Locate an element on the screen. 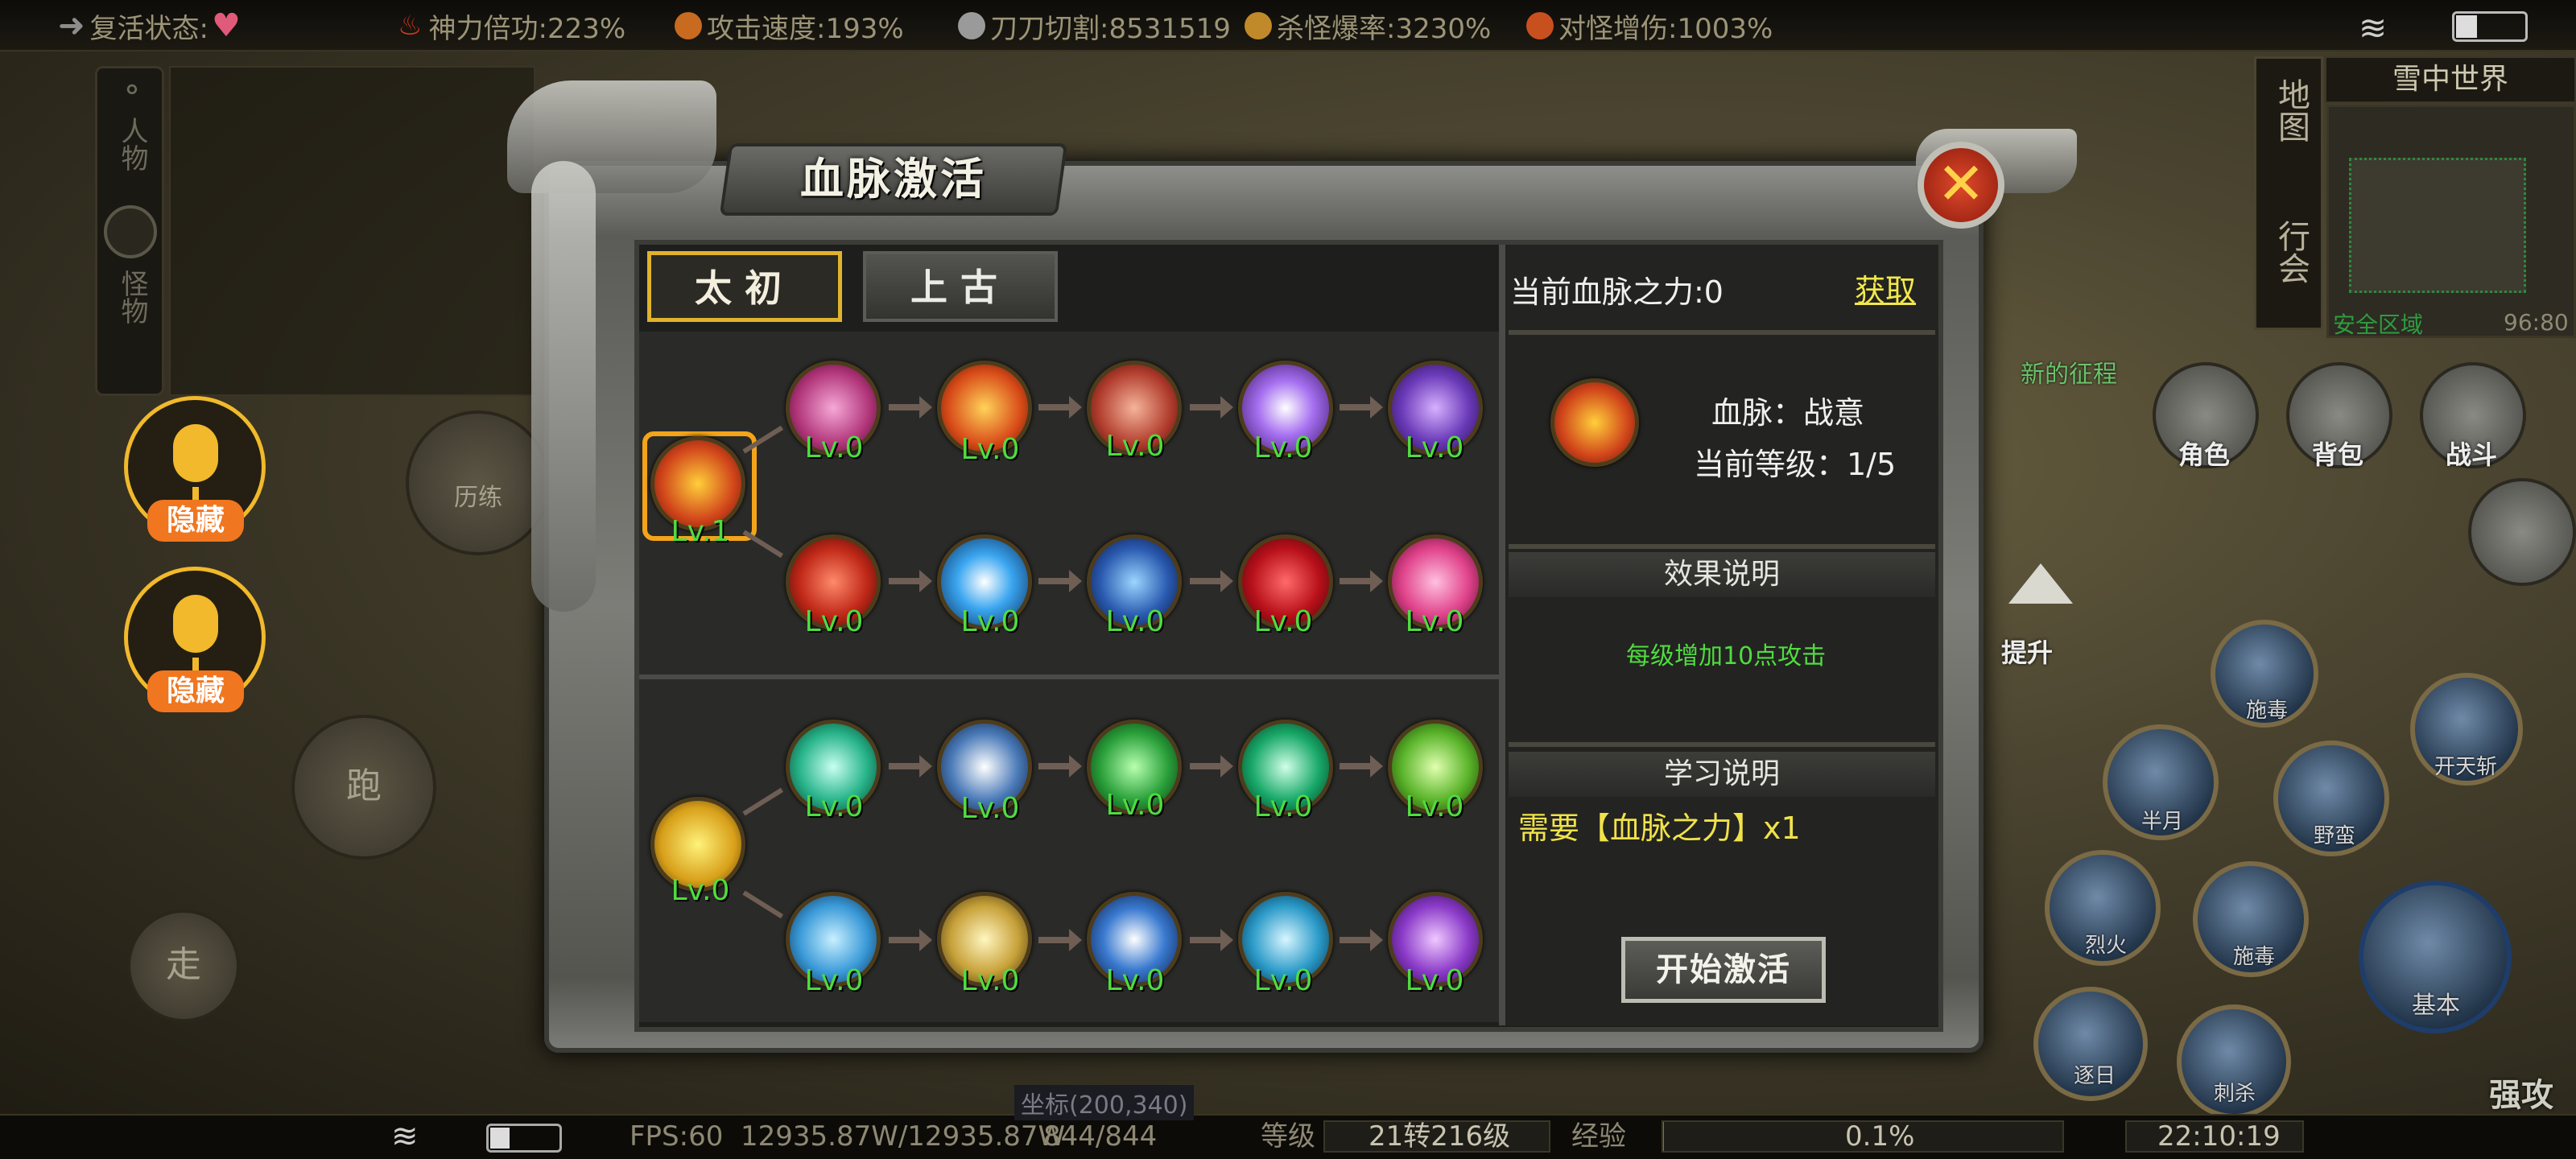 The width and height of the screenshot is (2576, 1159). atk-speed-label: 攻击速度:193% is located at coordinates (805, 28).